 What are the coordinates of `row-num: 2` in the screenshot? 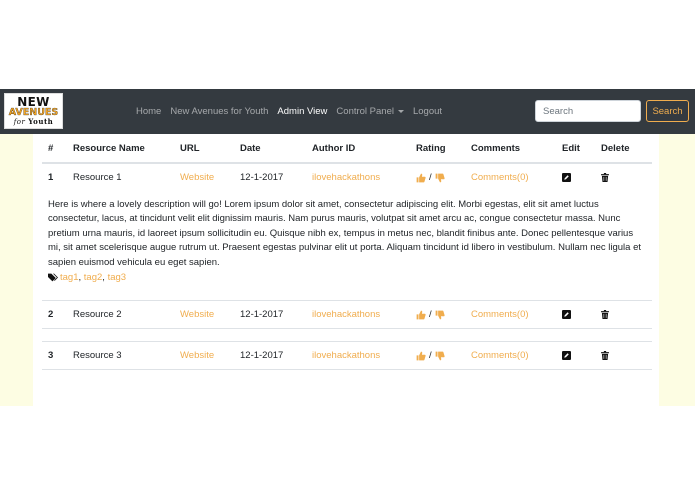 It's located at (51, 314).